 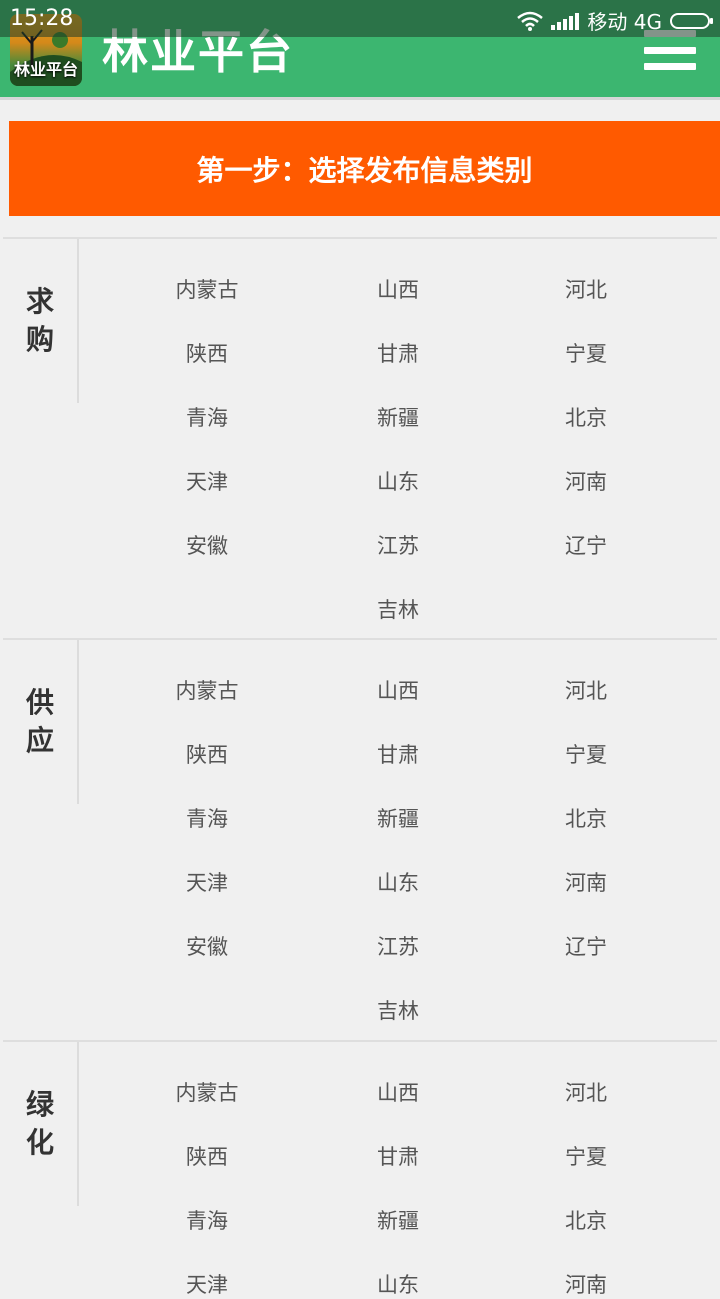 I want to click on category-label: 求购, so click(x=41, y=321).